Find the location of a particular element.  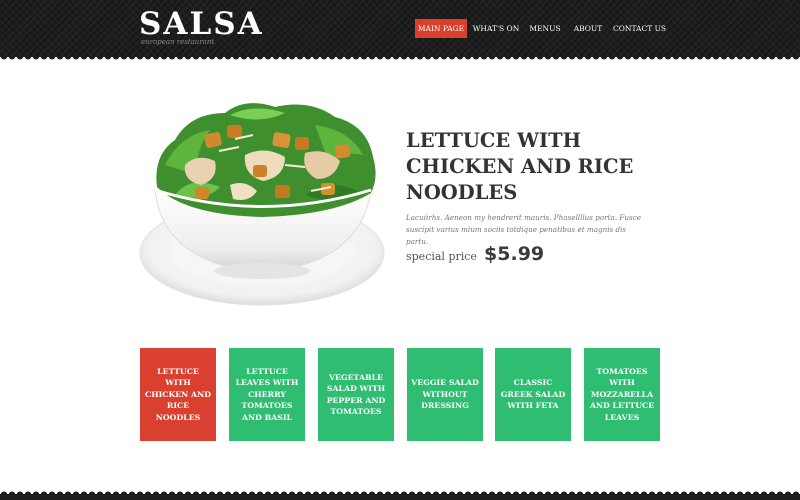

dish-tile-vegetable-salad: VEGETABLE SALAD WITH PEPPER AND TOMATOES is located at coordinates (356, 394).